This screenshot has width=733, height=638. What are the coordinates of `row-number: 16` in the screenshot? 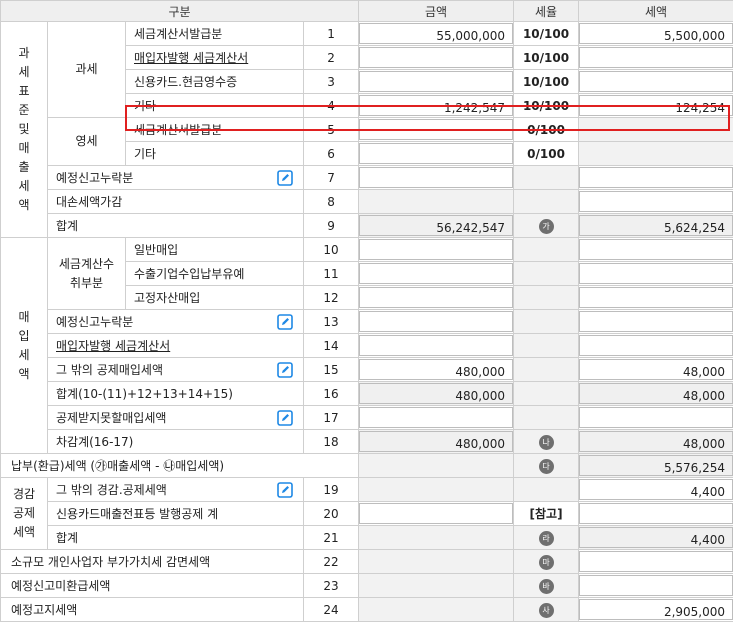 It's located at (331, 393).